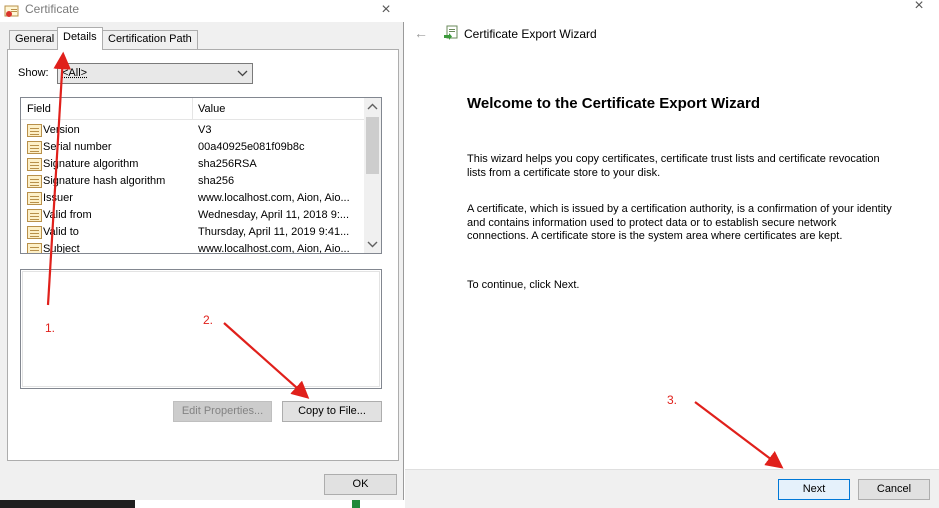 The height and width of the screenshot is (508, 939). I want to click on column-header-value: Value, so click(211, 109).